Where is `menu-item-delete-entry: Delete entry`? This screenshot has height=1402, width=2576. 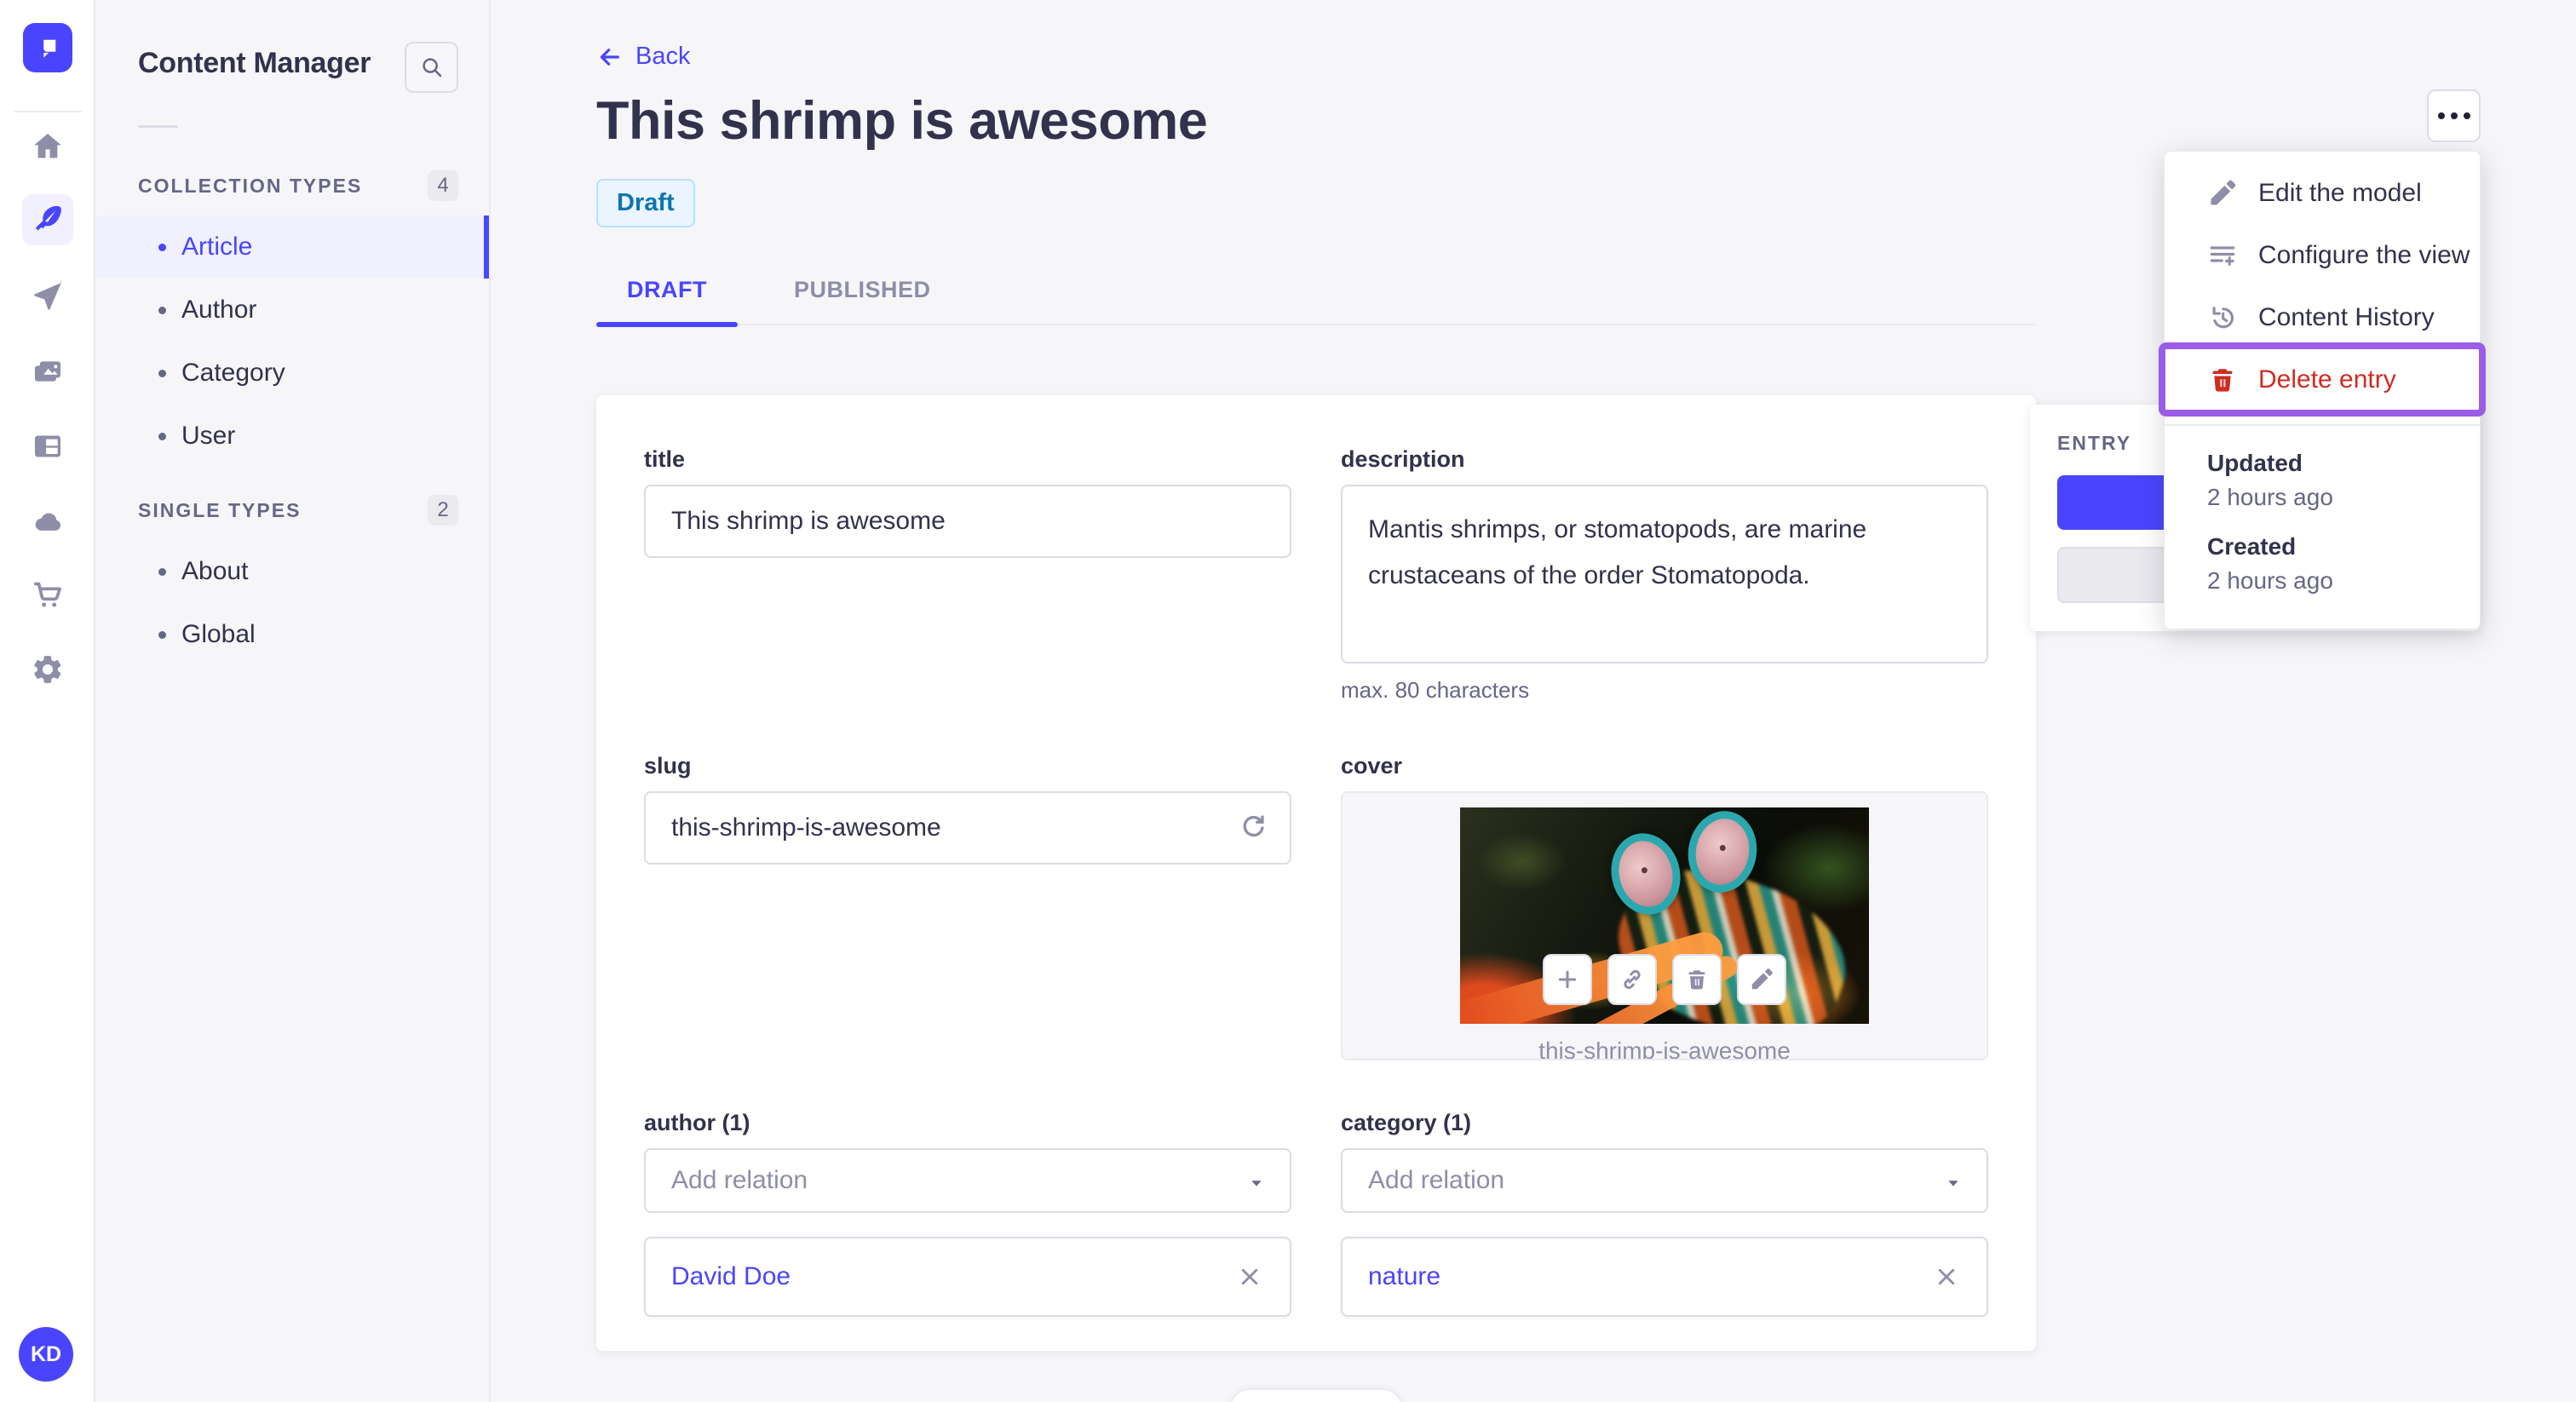
menu-item-delete-entry: Delete entry is located at coordinates (2322, 379).